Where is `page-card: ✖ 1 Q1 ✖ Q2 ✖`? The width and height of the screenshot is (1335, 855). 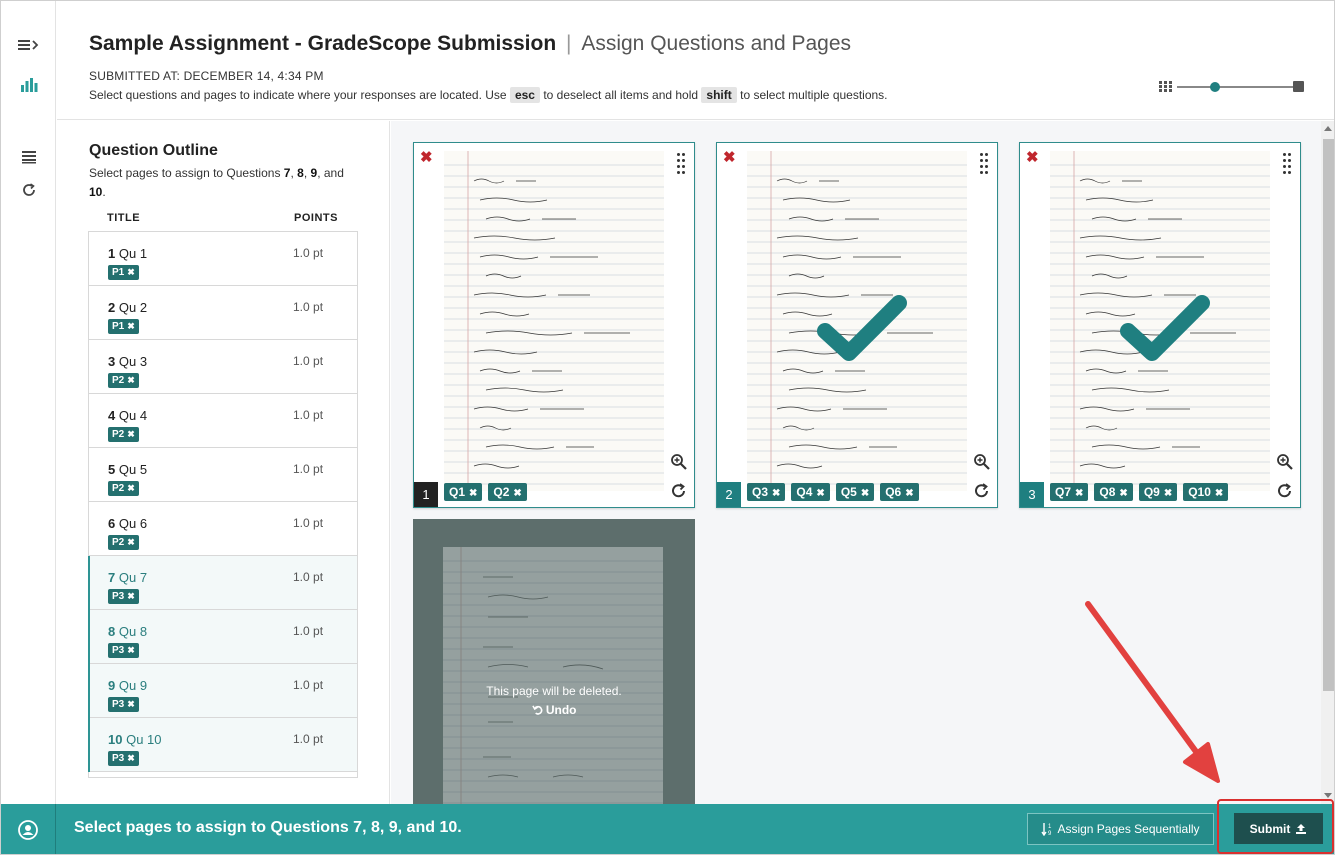
page-card: ✖ 1 Q1 ✖ Q2 ✖ is located at coordinates (554, 325).